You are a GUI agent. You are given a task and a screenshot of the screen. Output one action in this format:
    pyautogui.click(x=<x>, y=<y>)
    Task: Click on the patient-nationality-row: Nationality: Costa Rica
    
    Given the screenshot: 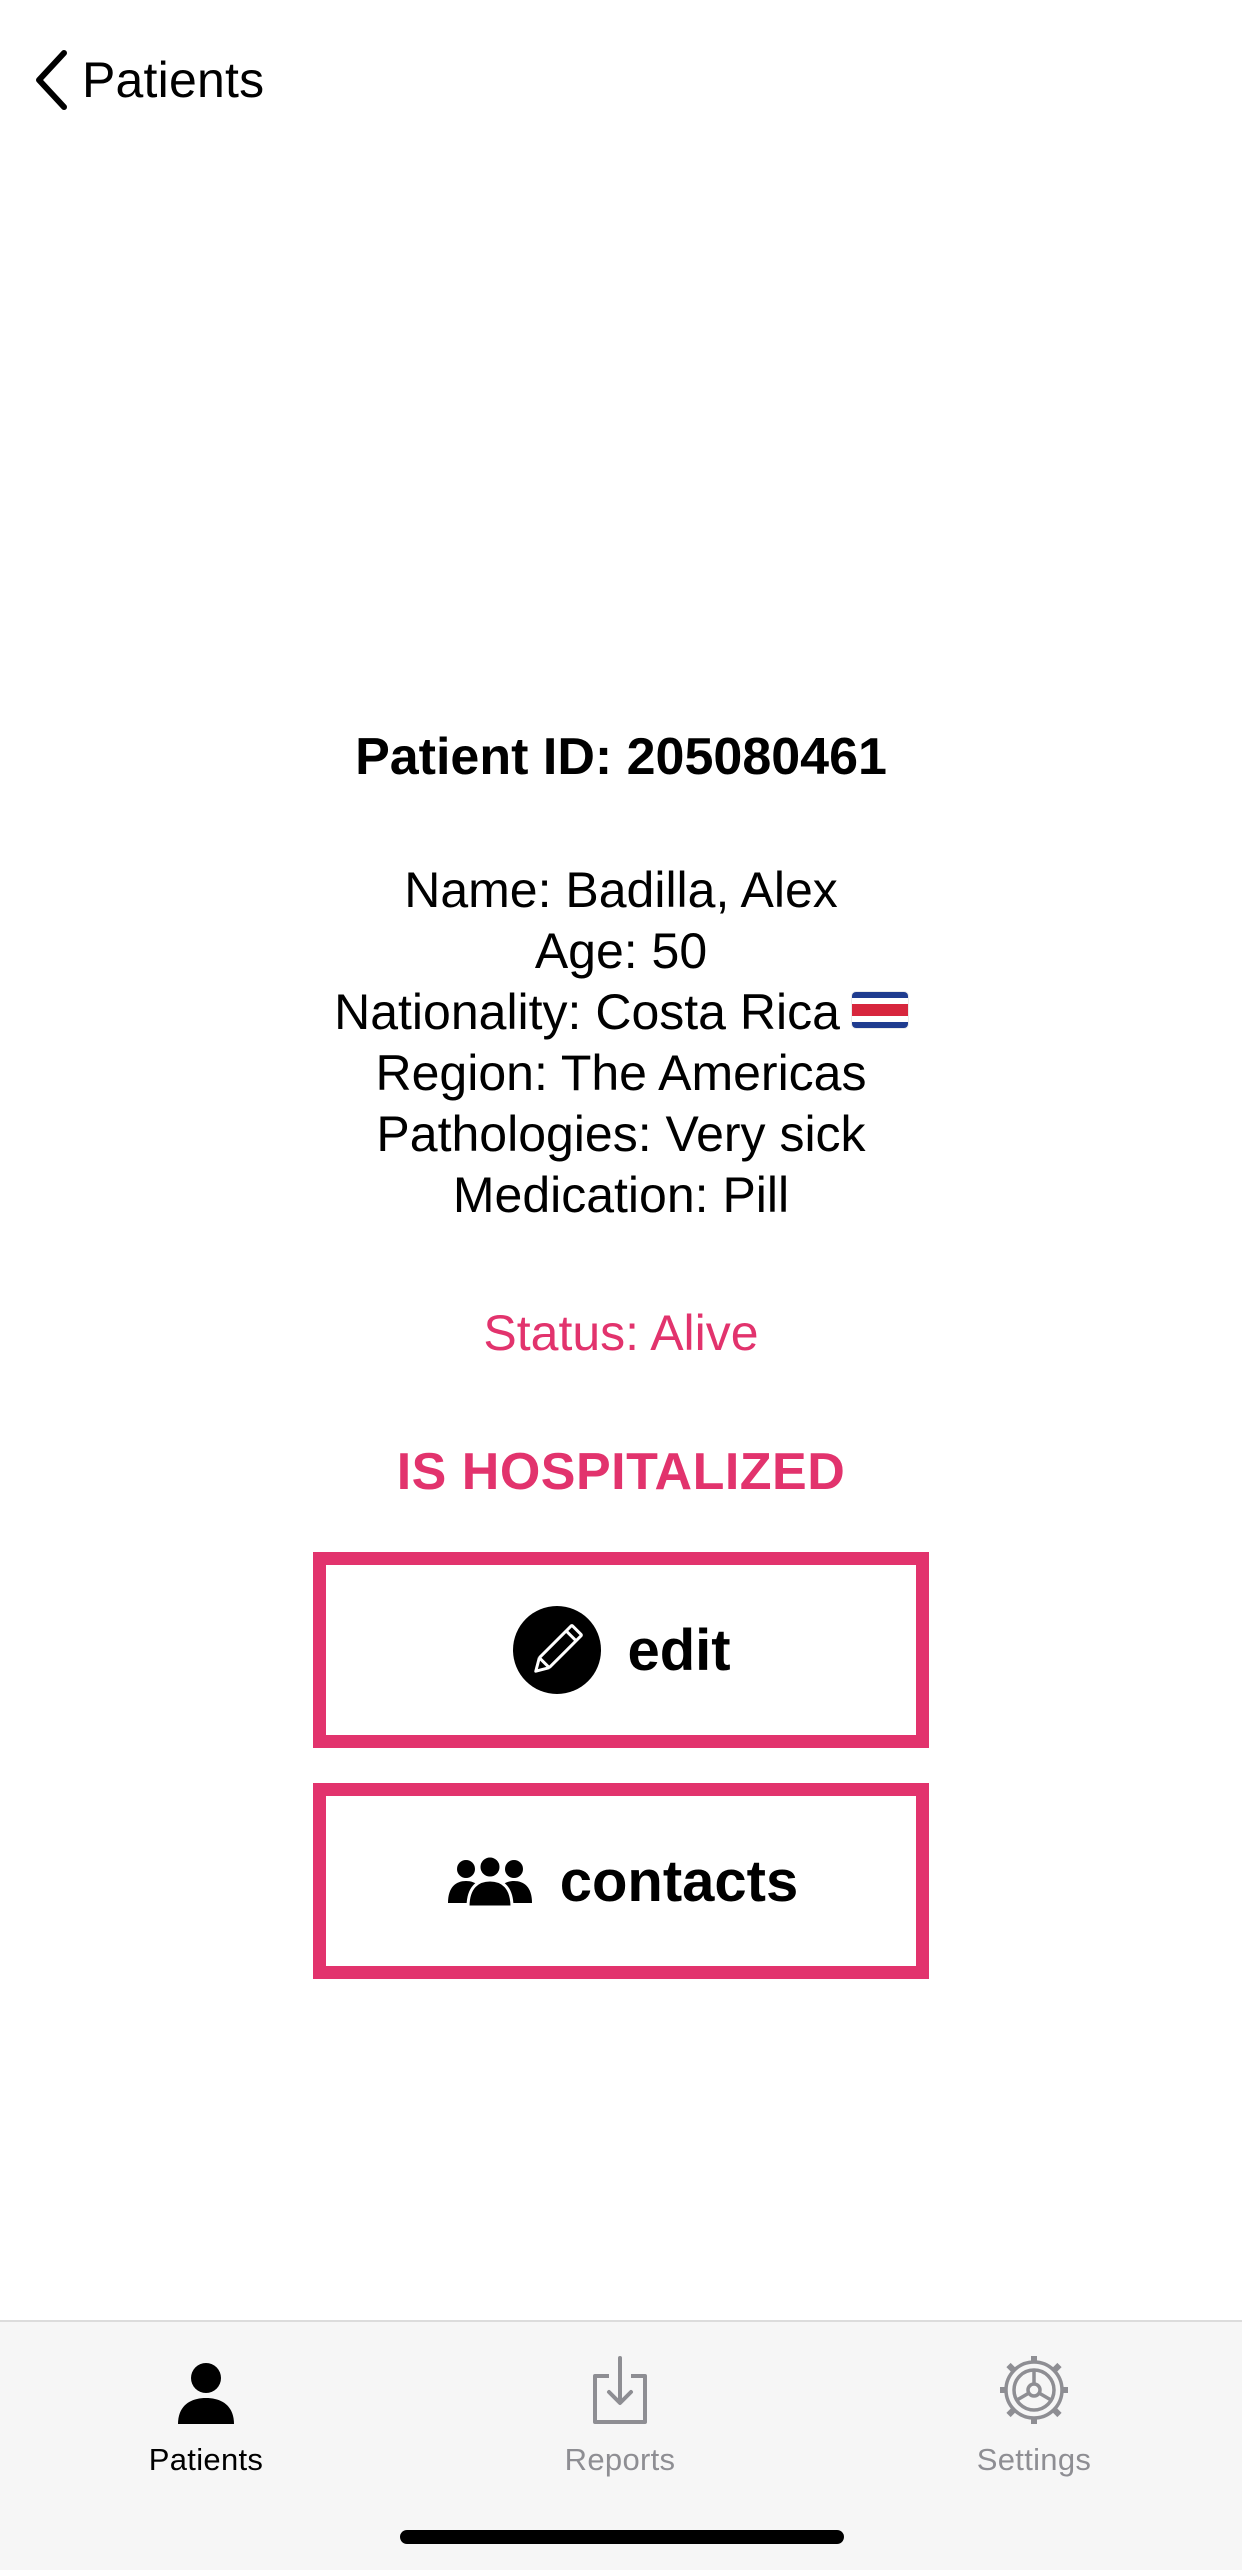 What is the action you would take?
    pyautogui.click(x=621, y=1012)
    